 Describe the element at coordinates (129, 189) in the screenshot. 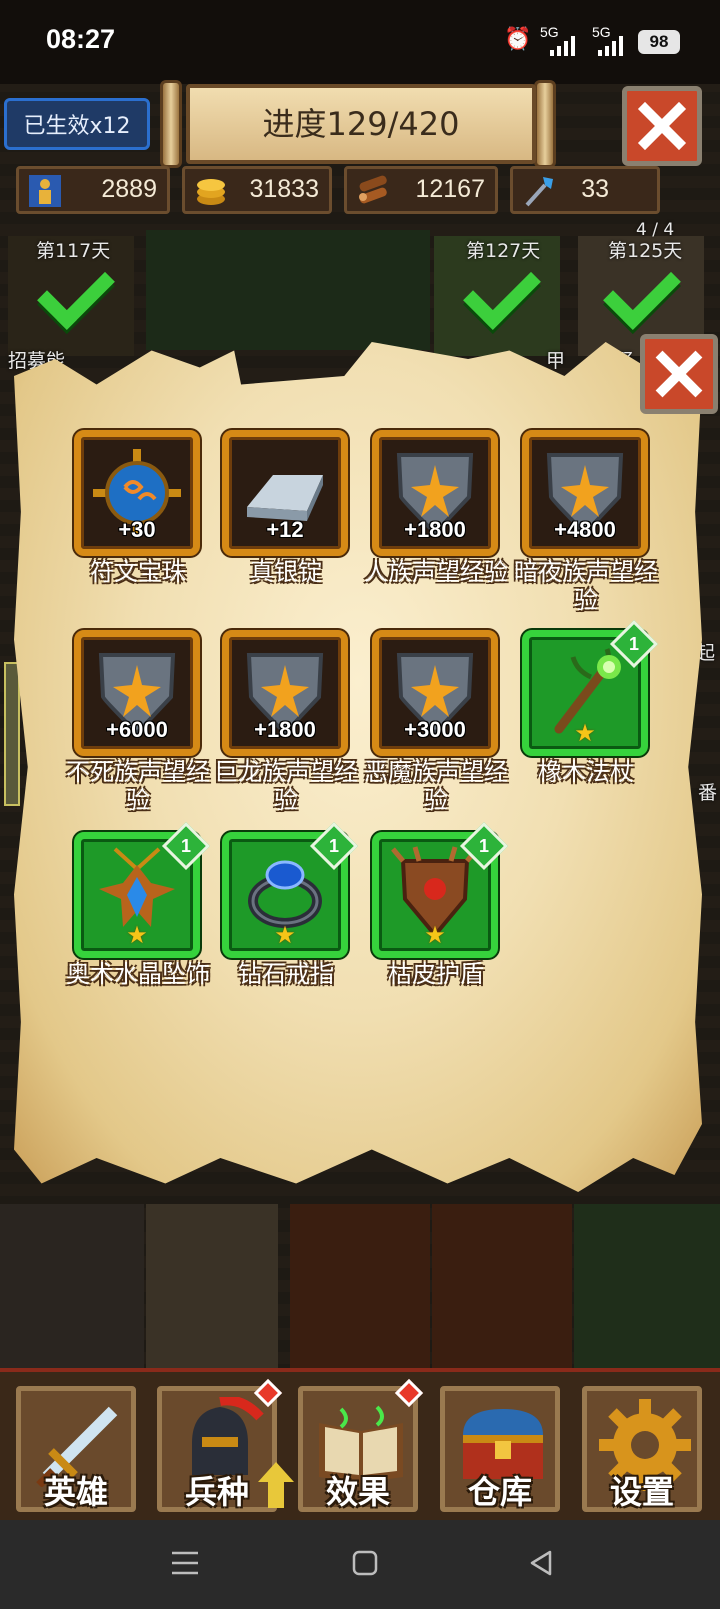

I see `resource-value: 2889` at that location.